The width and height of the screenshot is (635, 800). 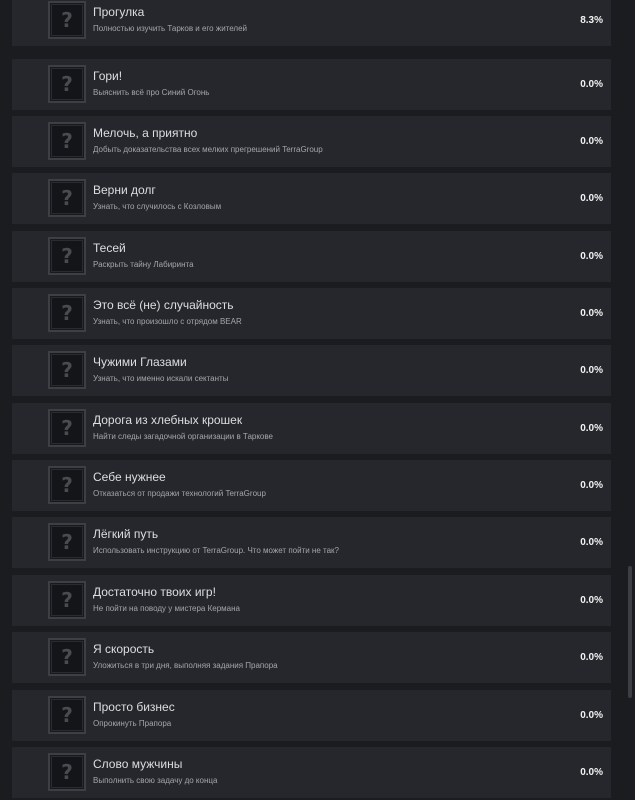 I want to click on achievement-title: Слово мужчины, so click(x=138, y=764).